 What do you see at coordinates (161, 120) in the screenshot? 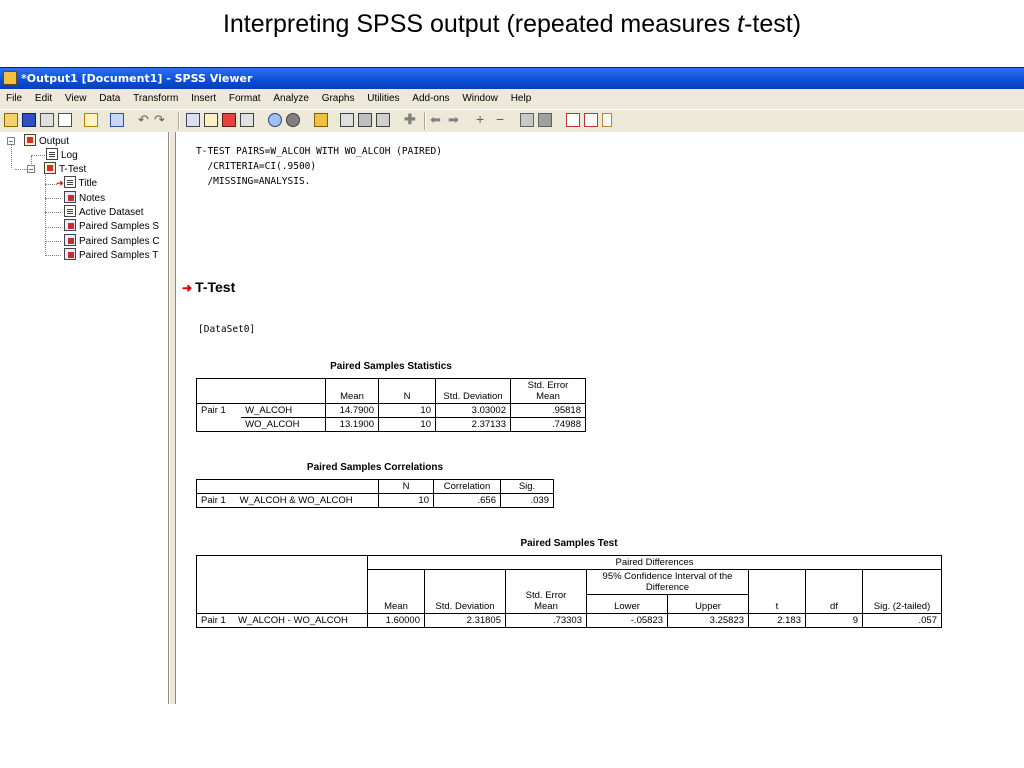
I see `redo-icon: ↷` at bounding box center [161, 120].